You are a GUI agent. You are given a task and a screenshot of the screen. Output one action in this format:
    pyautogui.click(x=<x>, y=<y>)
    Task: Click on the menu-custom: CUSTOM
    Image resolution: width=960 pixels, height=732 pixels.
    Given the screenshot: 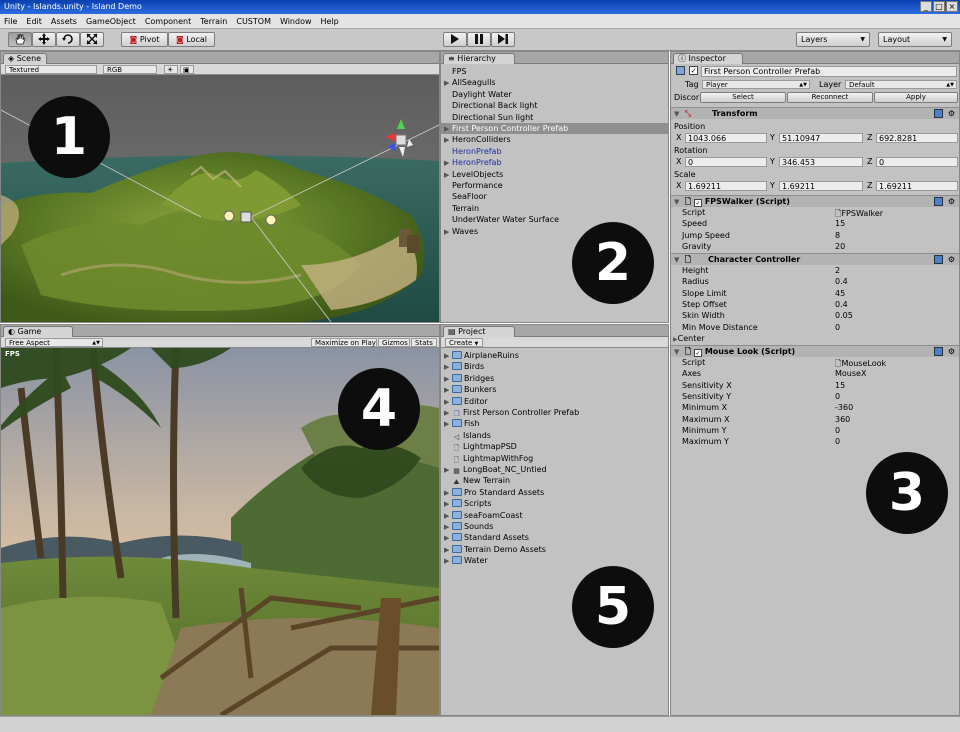 What is the action you would take?
    pyautogui.click(x=253, y=21)
    